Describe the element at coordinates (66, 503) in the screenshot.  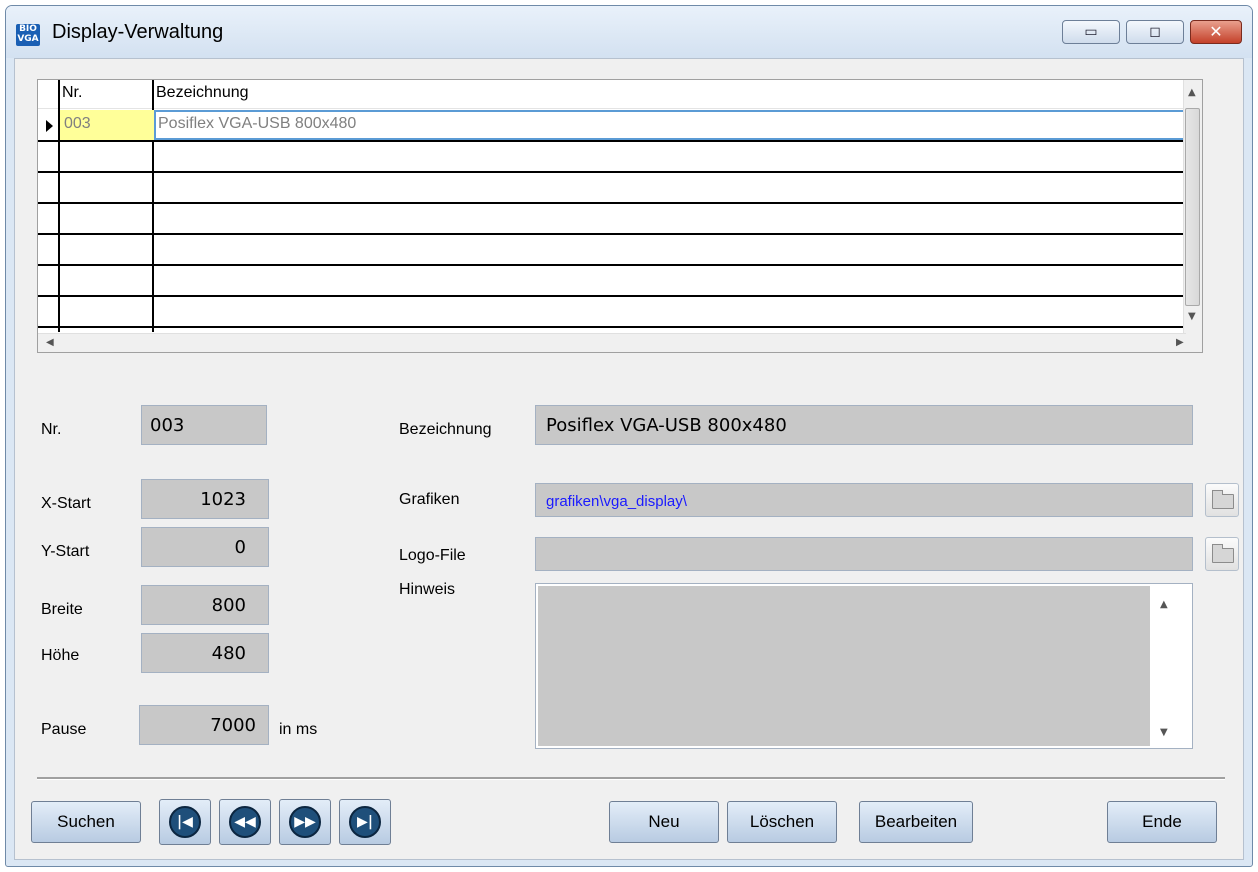
I see `xstart-label: X-Start` at that location.